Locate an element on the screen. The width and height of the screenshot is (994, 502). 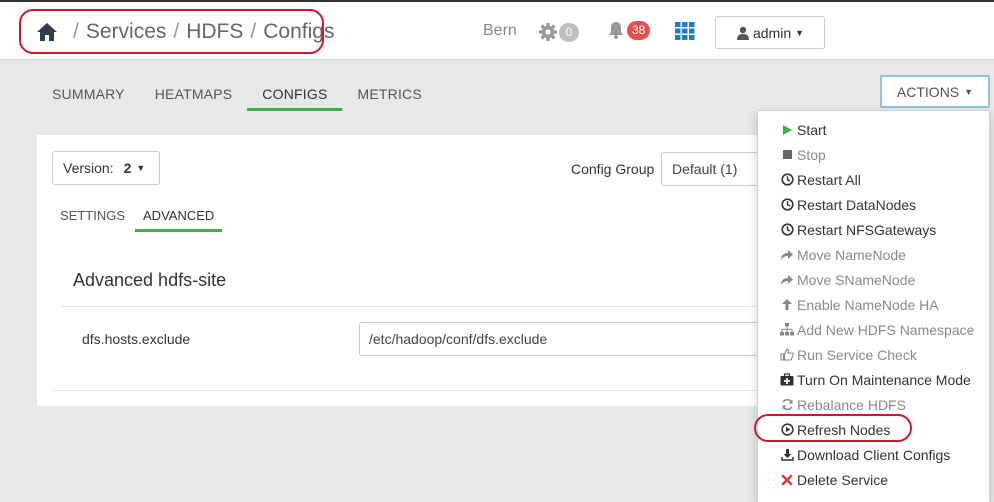
menu-item-start: Start is located at coordinates (873, 129).